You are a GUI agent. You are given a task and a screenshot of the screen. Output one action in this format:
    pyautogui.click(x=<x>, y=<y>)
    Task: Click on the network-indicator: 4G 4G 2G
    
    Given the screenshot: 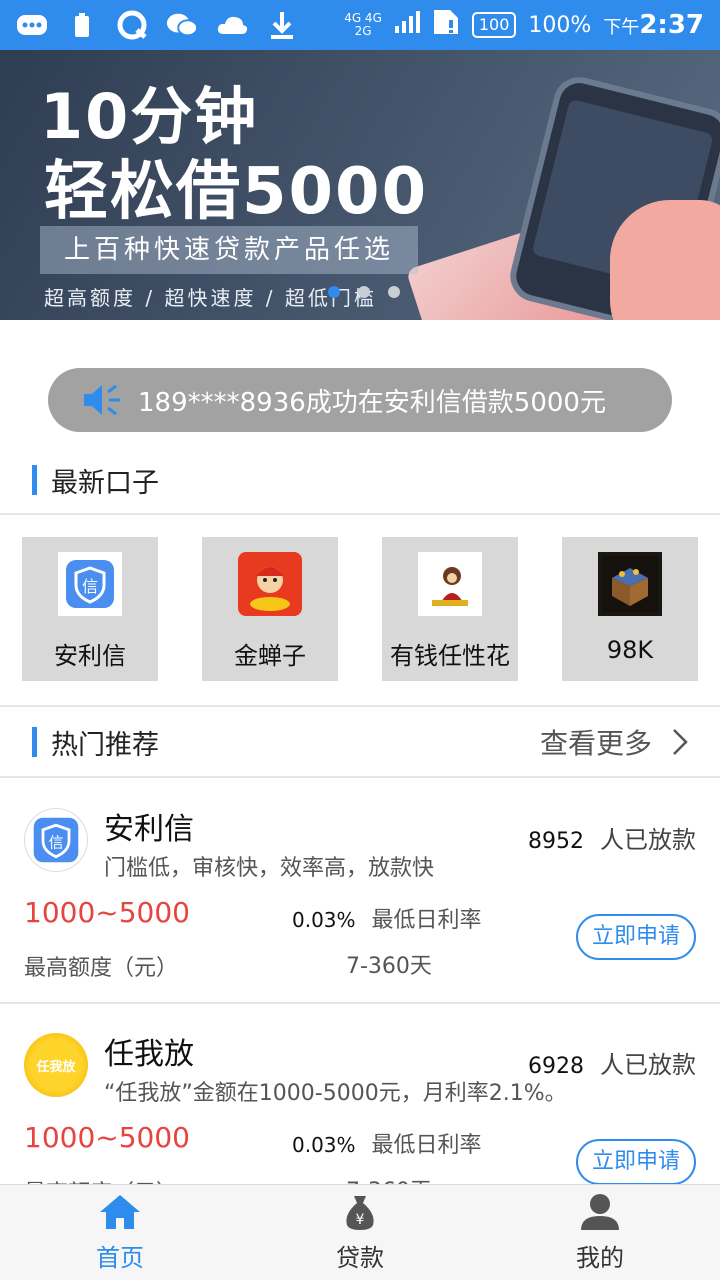 What is the action you would take?
    pyautogui.click(x=363, y=24)
    